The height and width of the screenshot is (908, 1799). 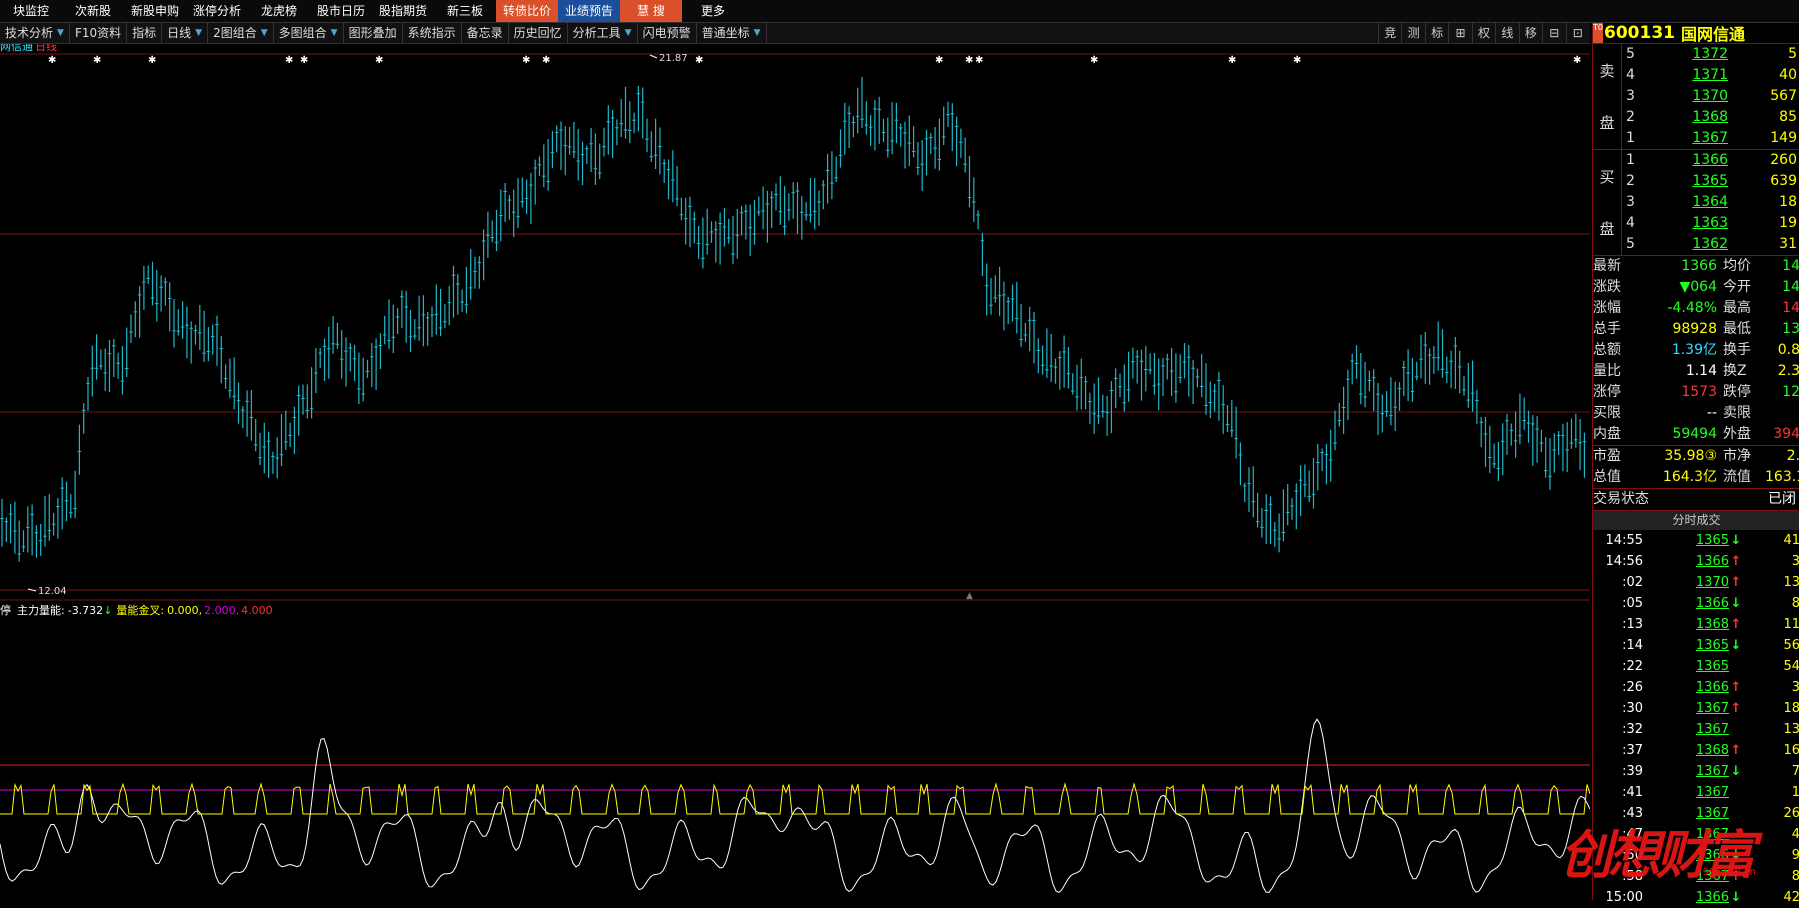 I want to click on buy-order-row: 4 1363 19, so click(x=1710, y=223).